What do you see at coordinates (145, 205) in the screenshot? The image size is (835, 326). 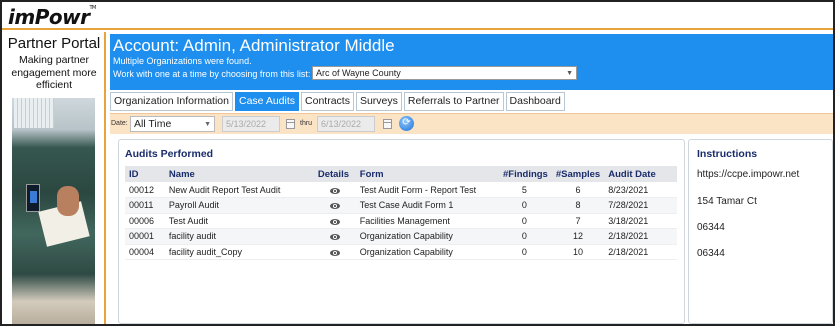 I see `cell-id: 00011` at bounding box center [145, 205].